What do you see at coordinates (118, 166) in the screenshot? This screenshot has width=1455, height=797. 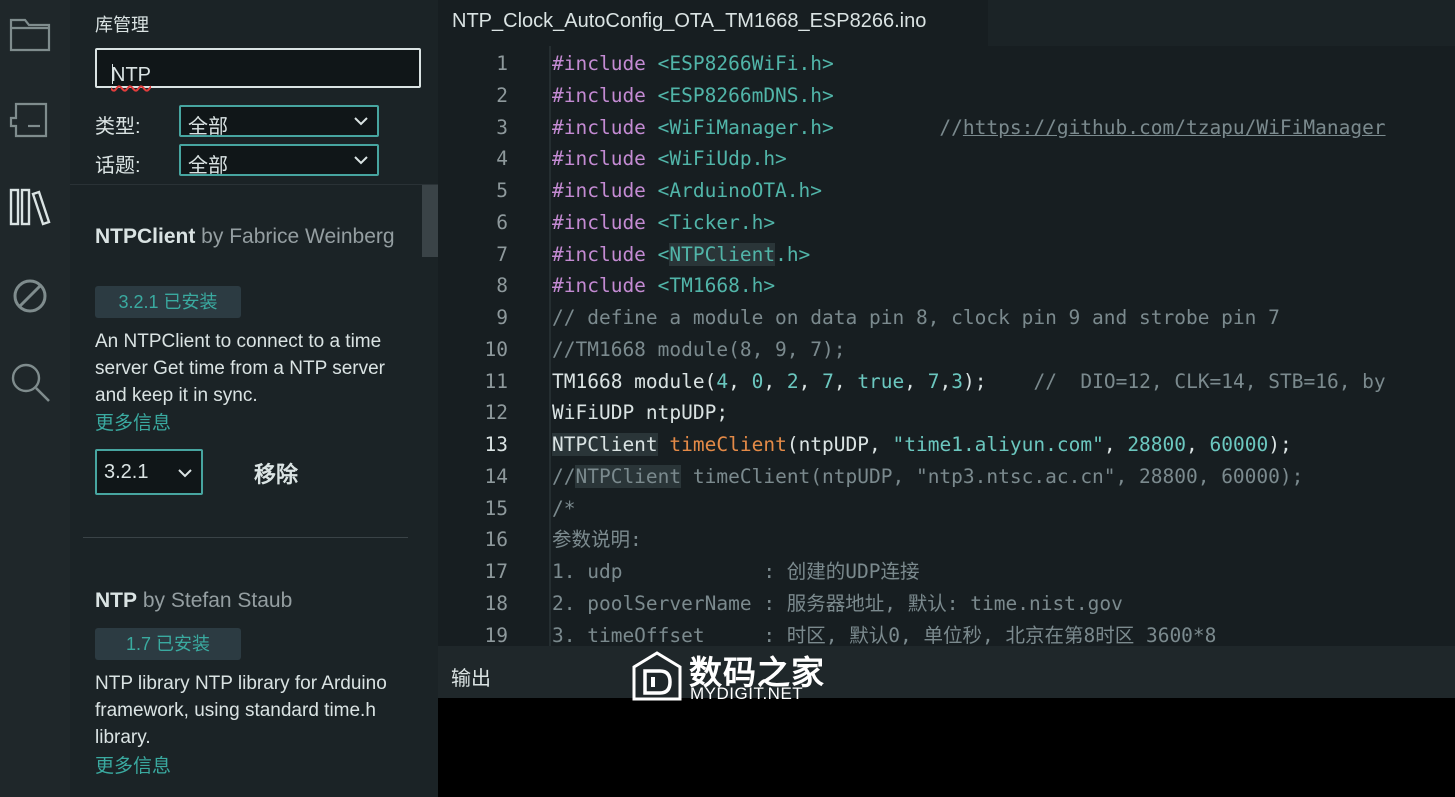 I see `topic-label: 话题:` at bounding box center [118, 166].